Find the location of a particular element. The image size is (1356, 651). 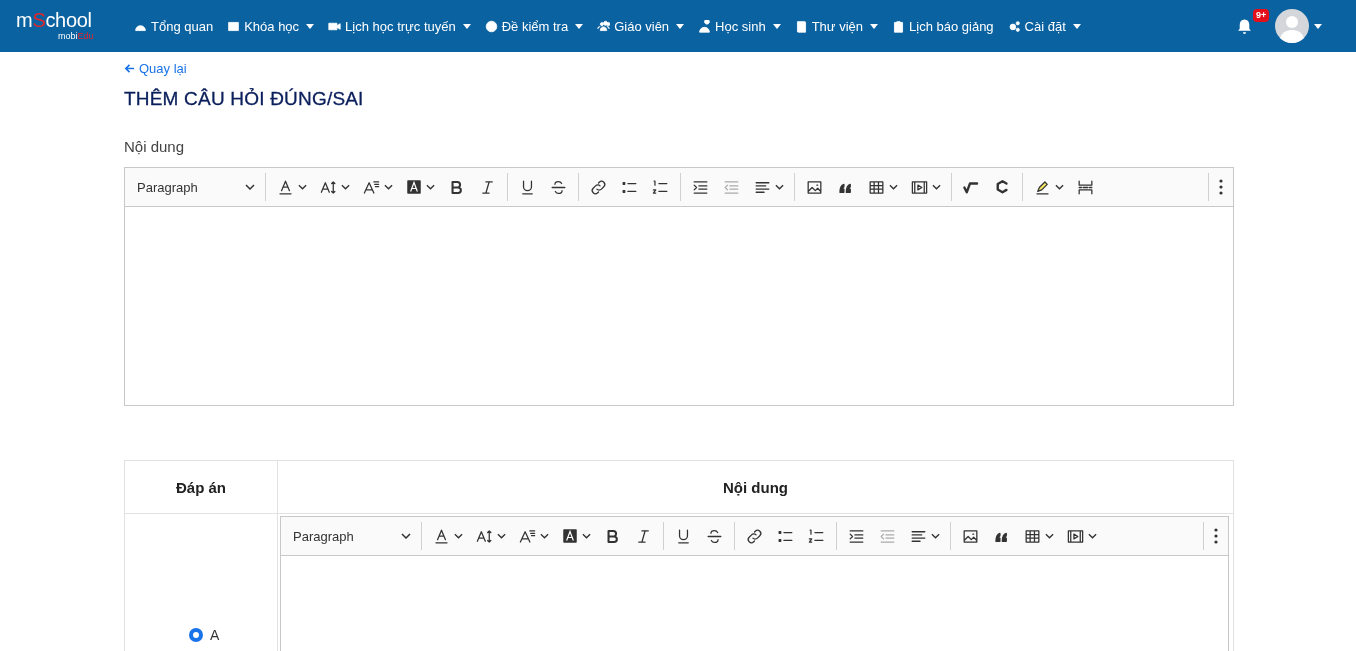

nav-menu-item: Đề kiểm tra is located at coordinates (534, 26).